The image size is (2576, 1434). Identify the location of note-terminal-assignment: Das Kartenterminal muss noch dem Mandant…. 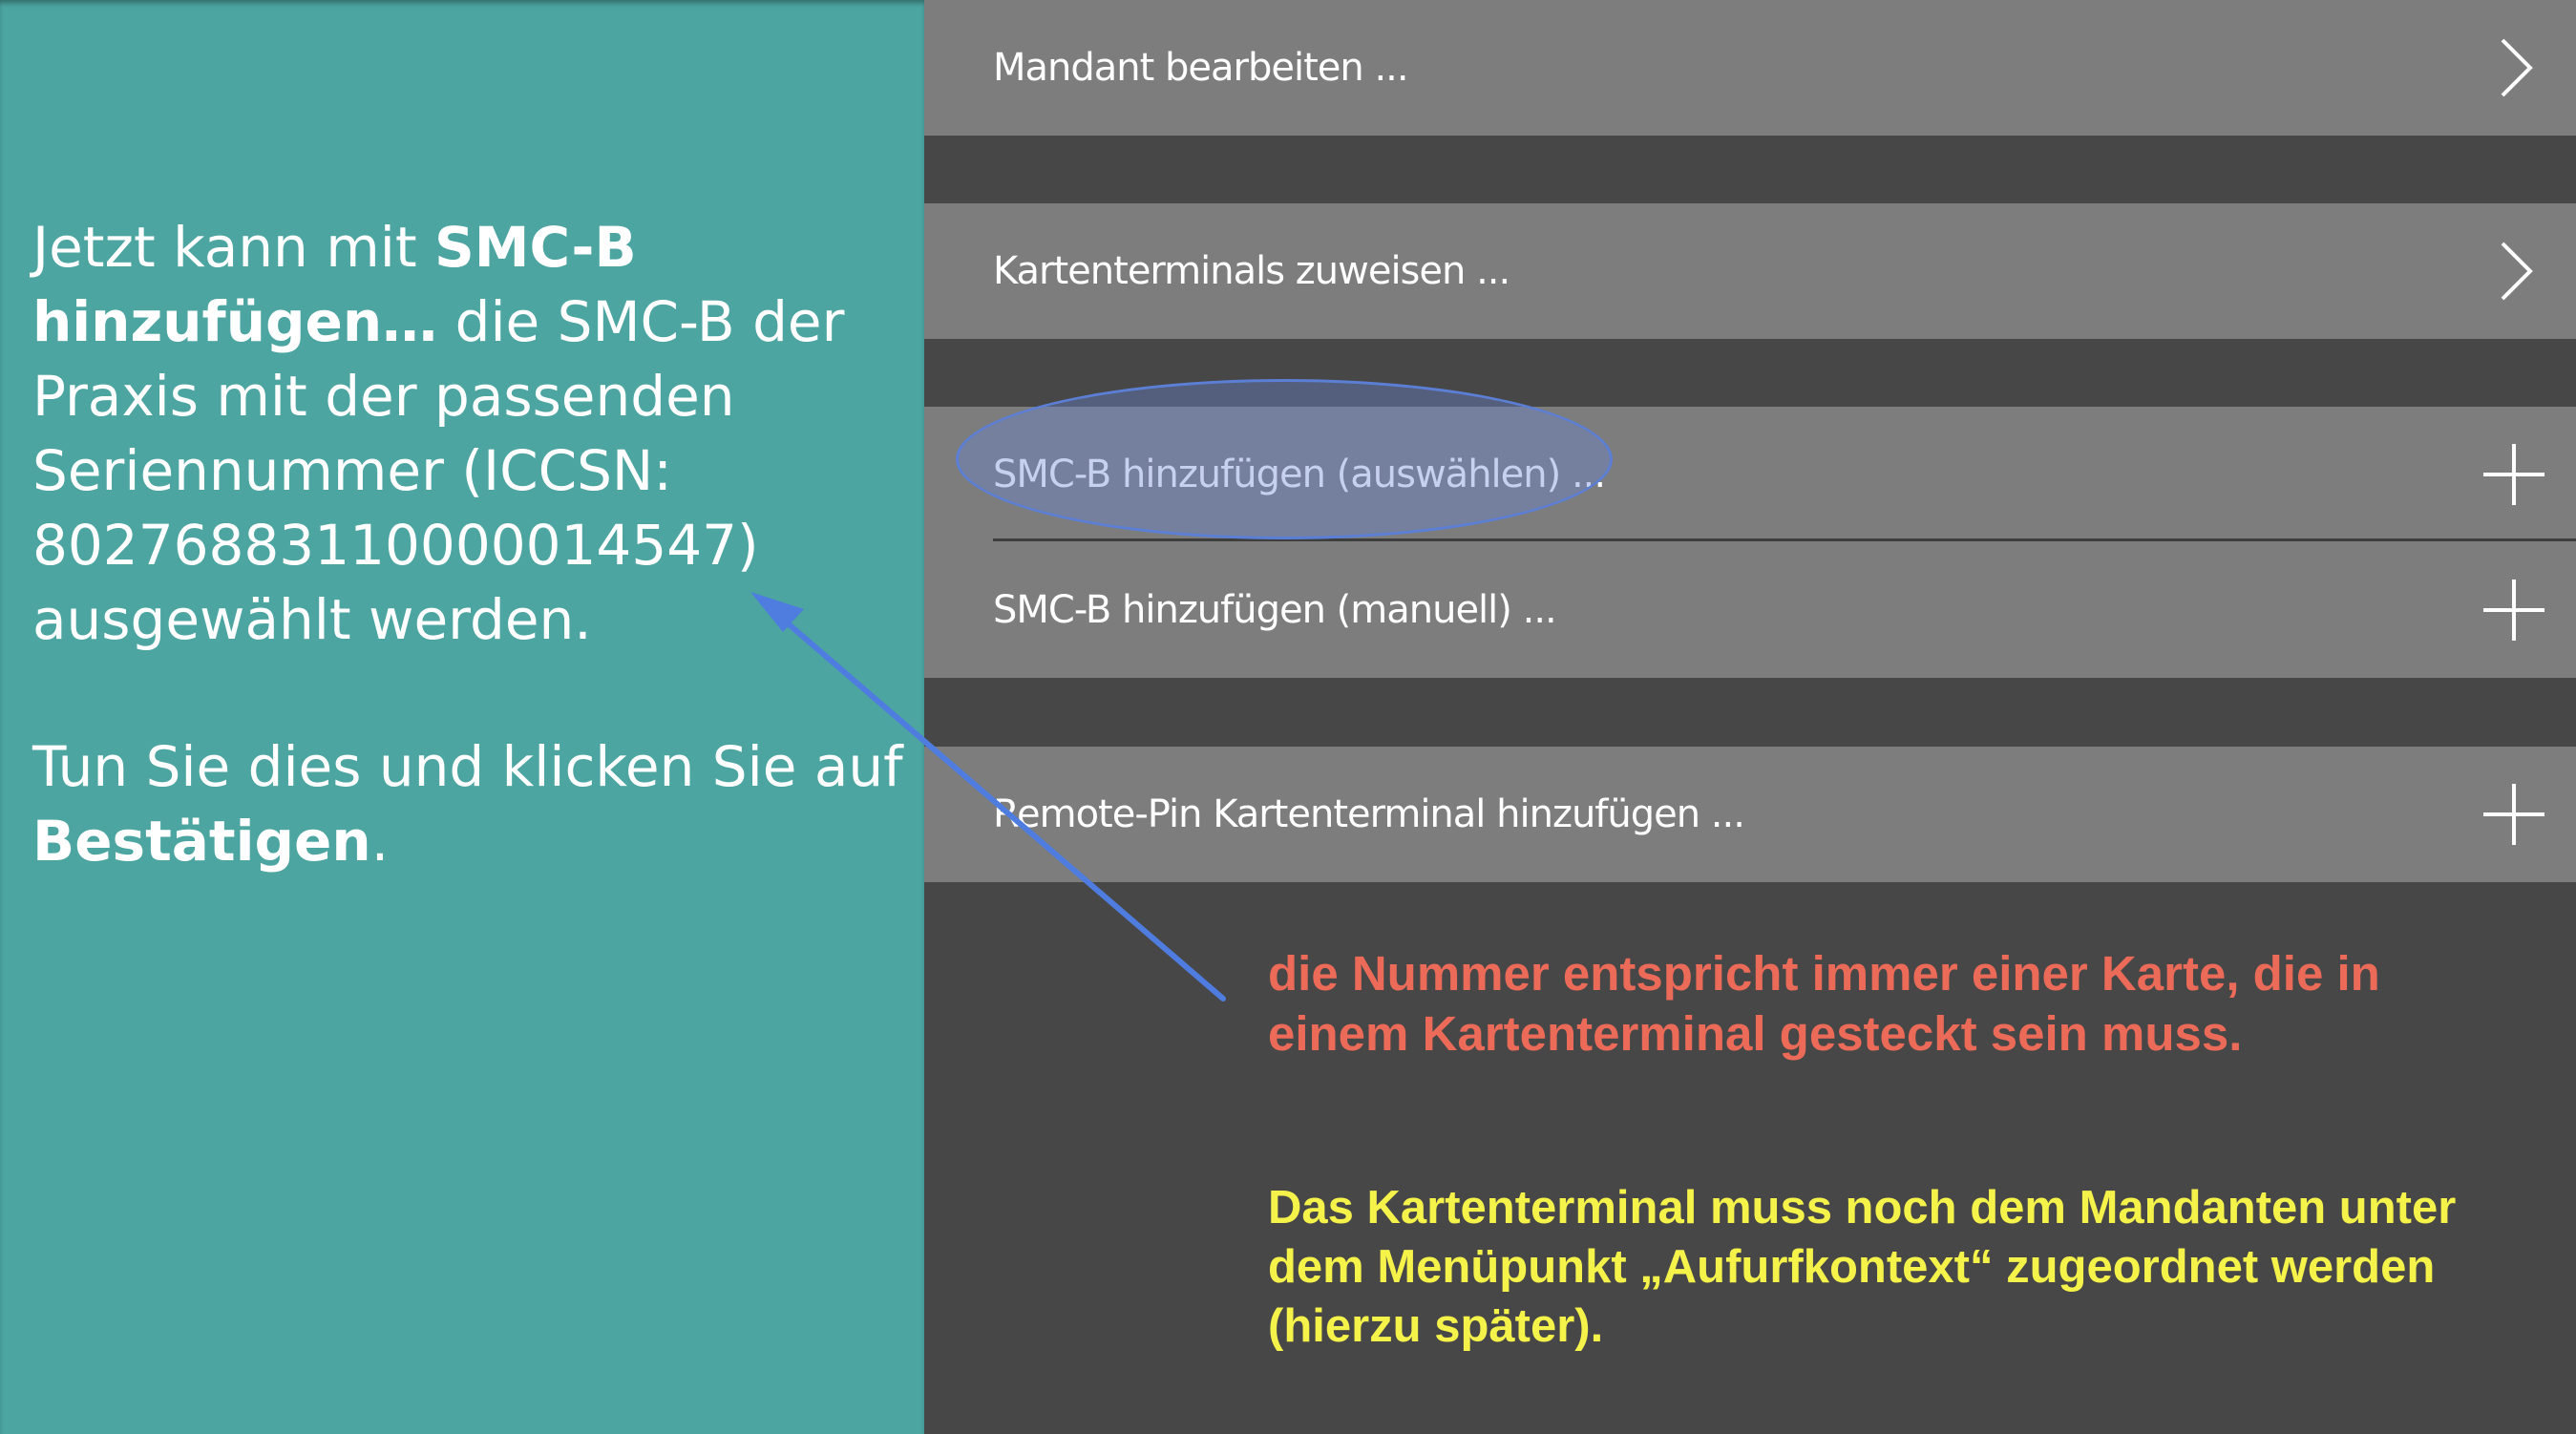
(1862, 1267).